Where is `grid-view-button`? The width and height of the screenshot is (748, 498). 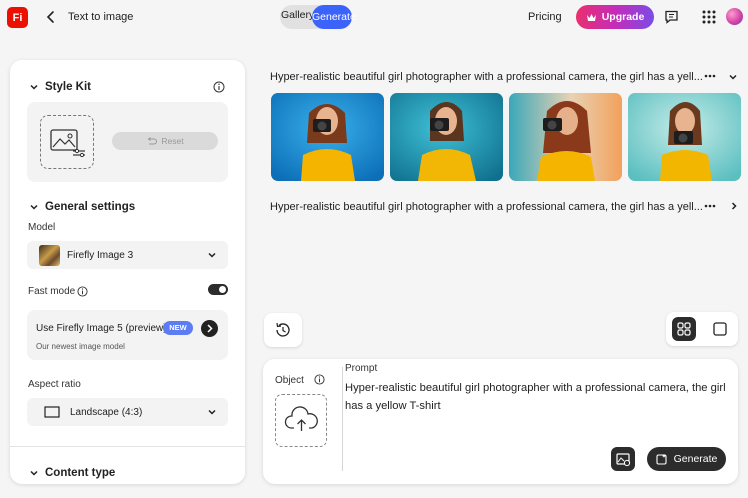 grid-view-button is located at coordinates (684, 329).